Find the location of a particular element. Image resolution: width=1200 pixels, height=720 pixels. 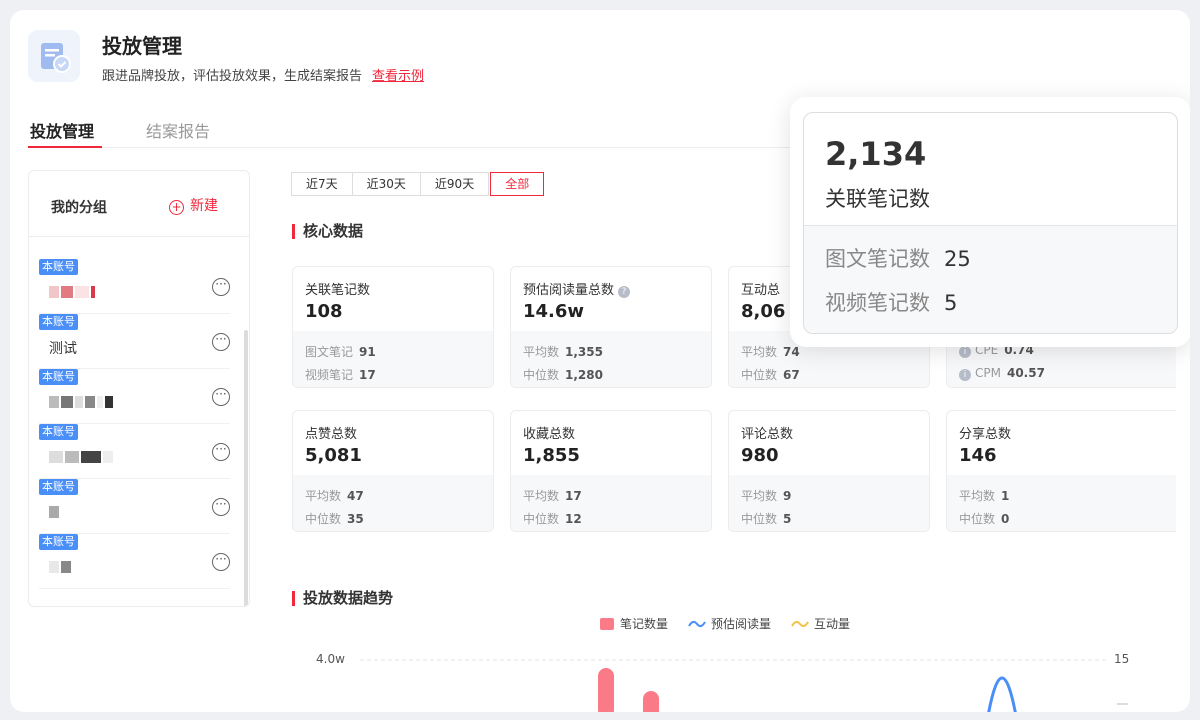

filter-7-days: 近7天 is located at coordinates (322, 184).